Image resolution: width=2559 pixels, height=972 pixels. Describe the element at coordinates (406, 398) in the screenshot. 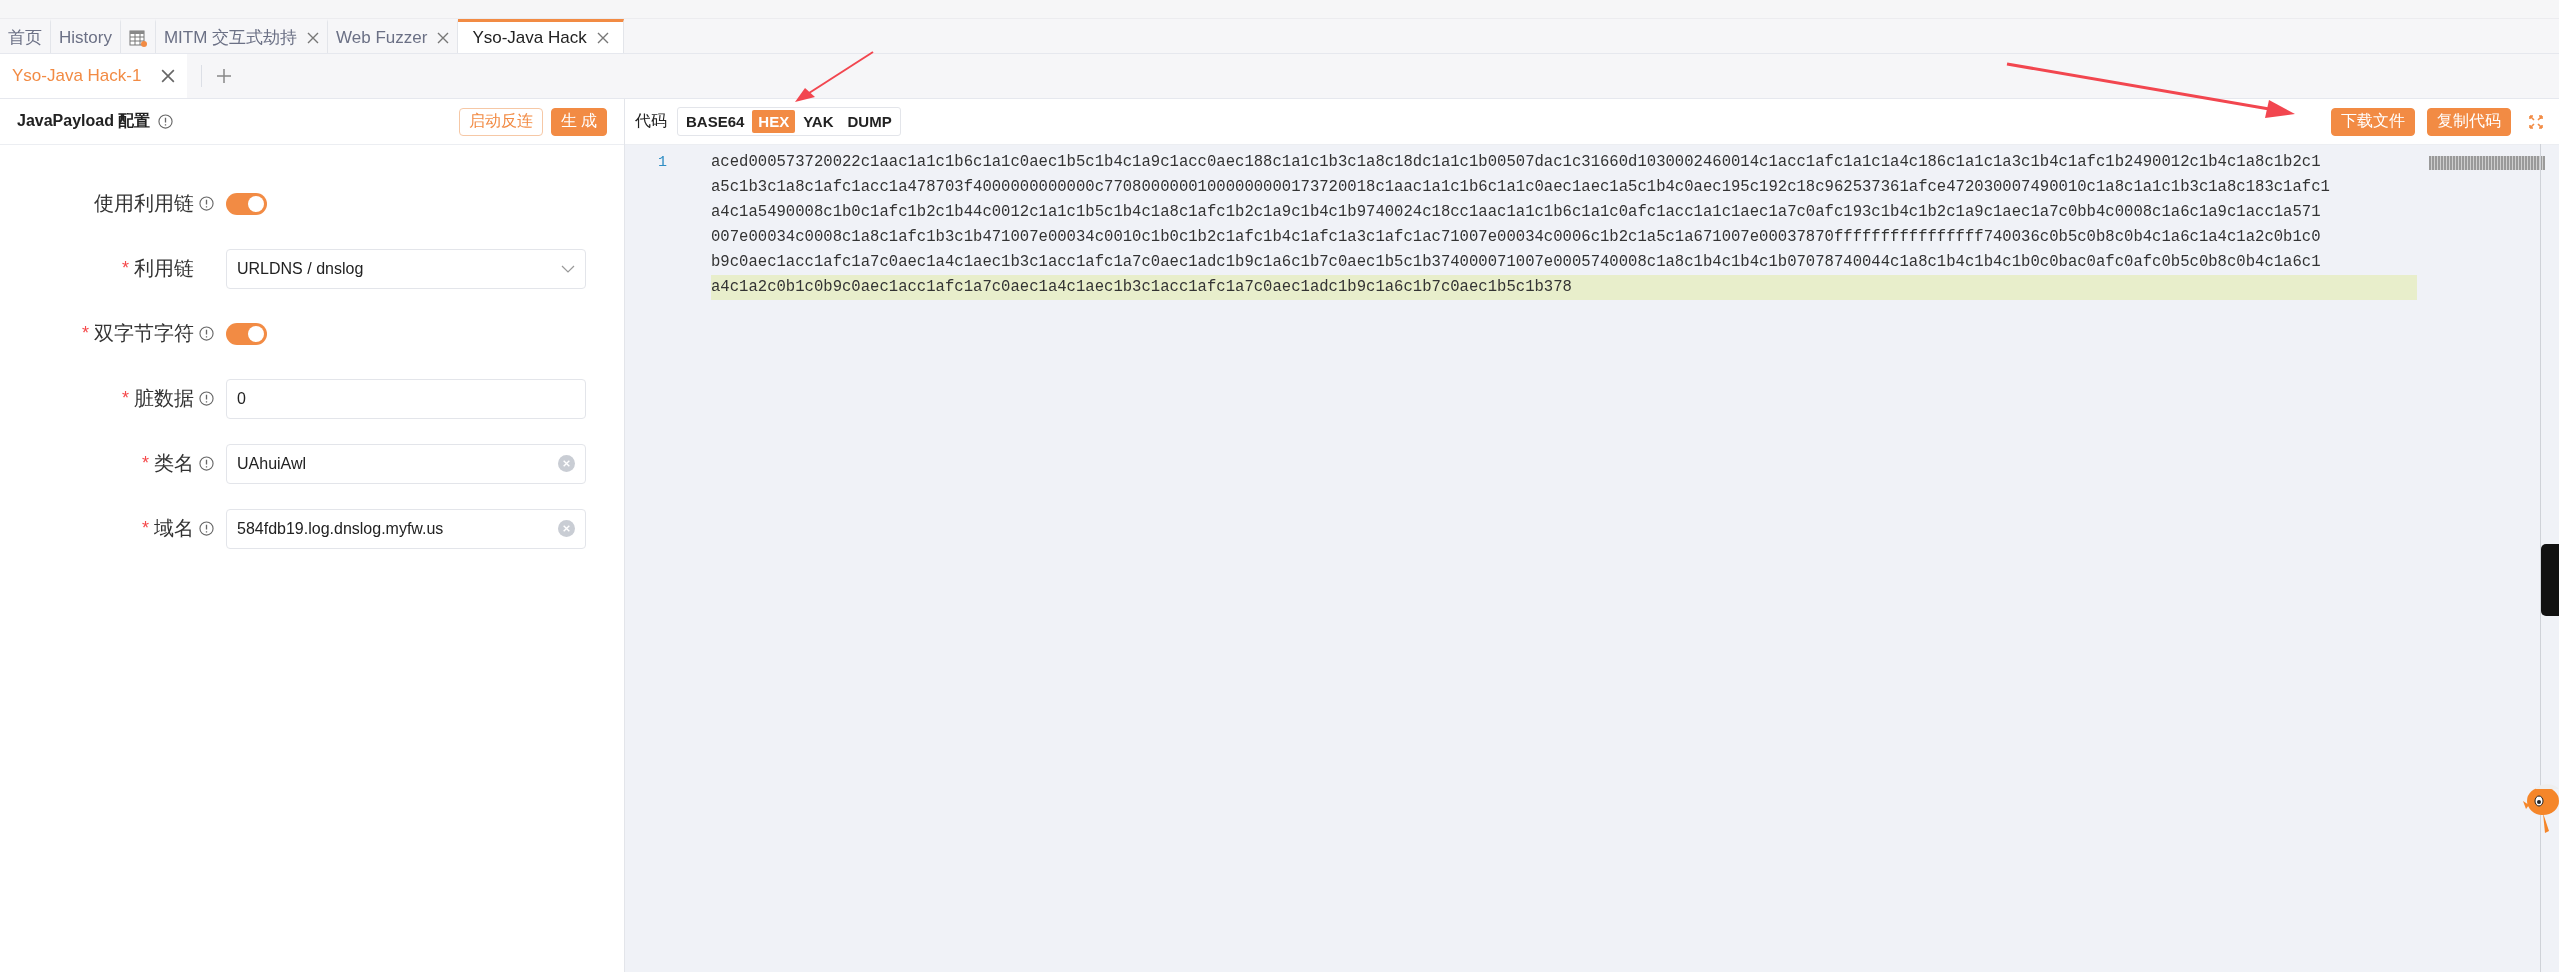

I see `input-field: 0` at that location.